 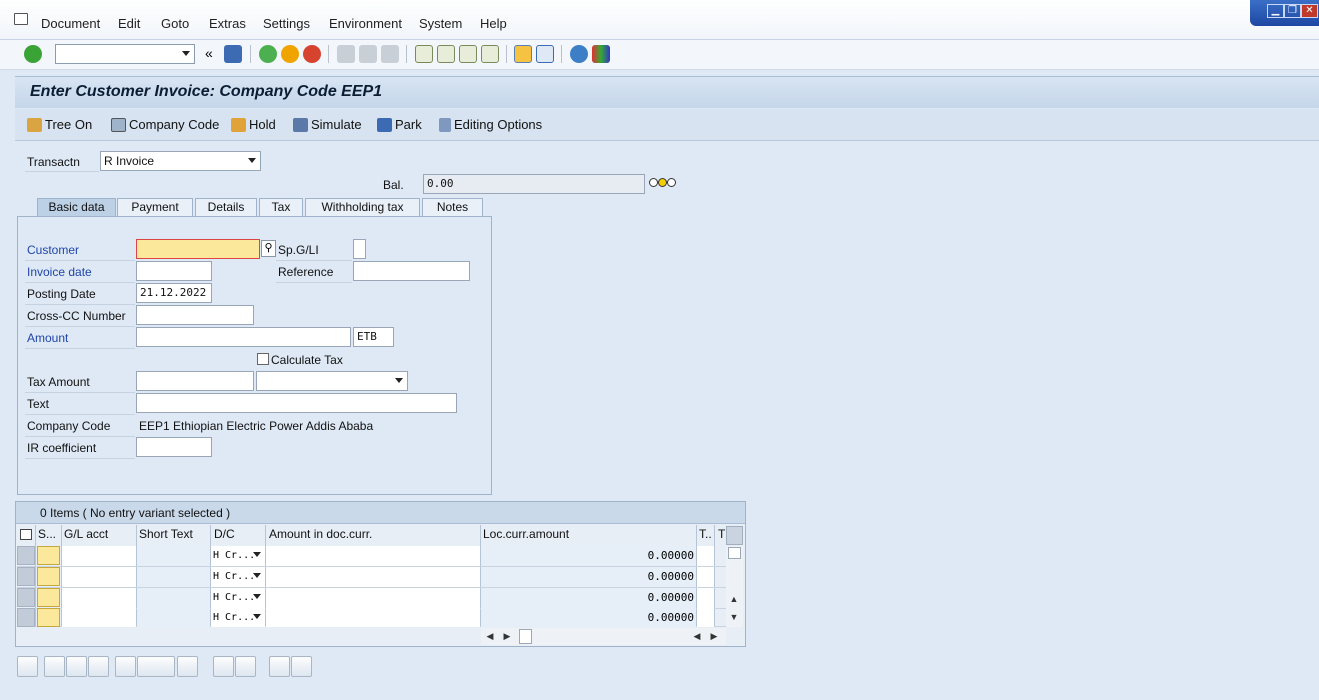 I want to click on tab-details: Details, so click(x=226, y=207).